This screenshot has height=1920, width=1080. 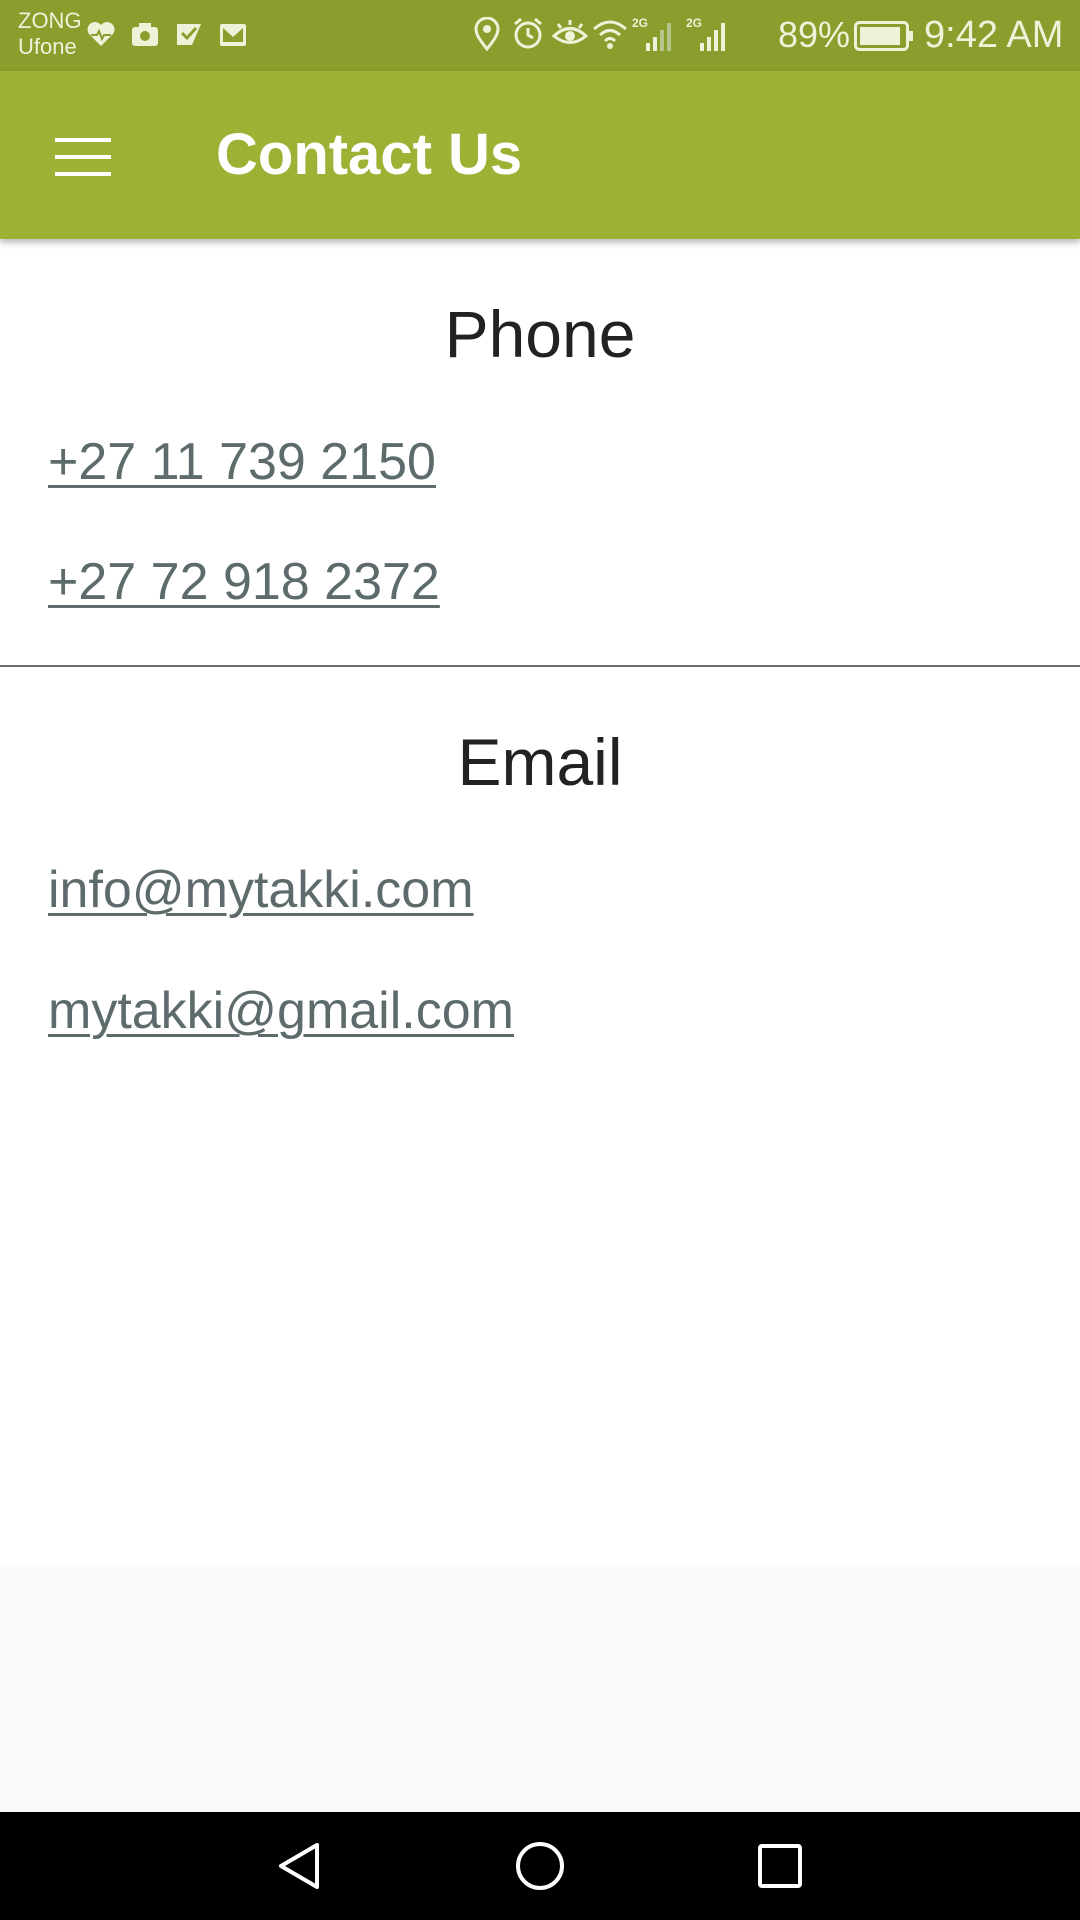 What do you see at coordinates (640, 23) in the screenshot?
I see `network-type-1: 2G` at bounding box center [640, 23].